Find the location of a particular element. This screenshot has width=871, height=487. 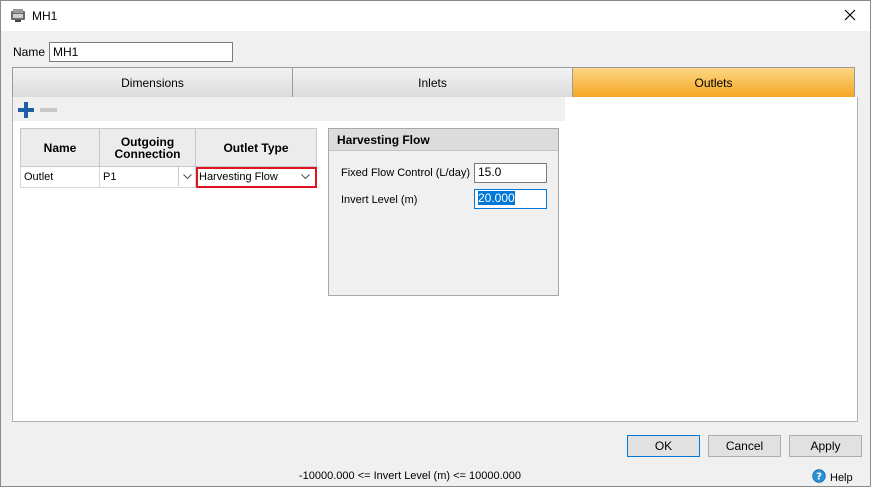

title-bar: MH1 is located at coordinates (435, 16).